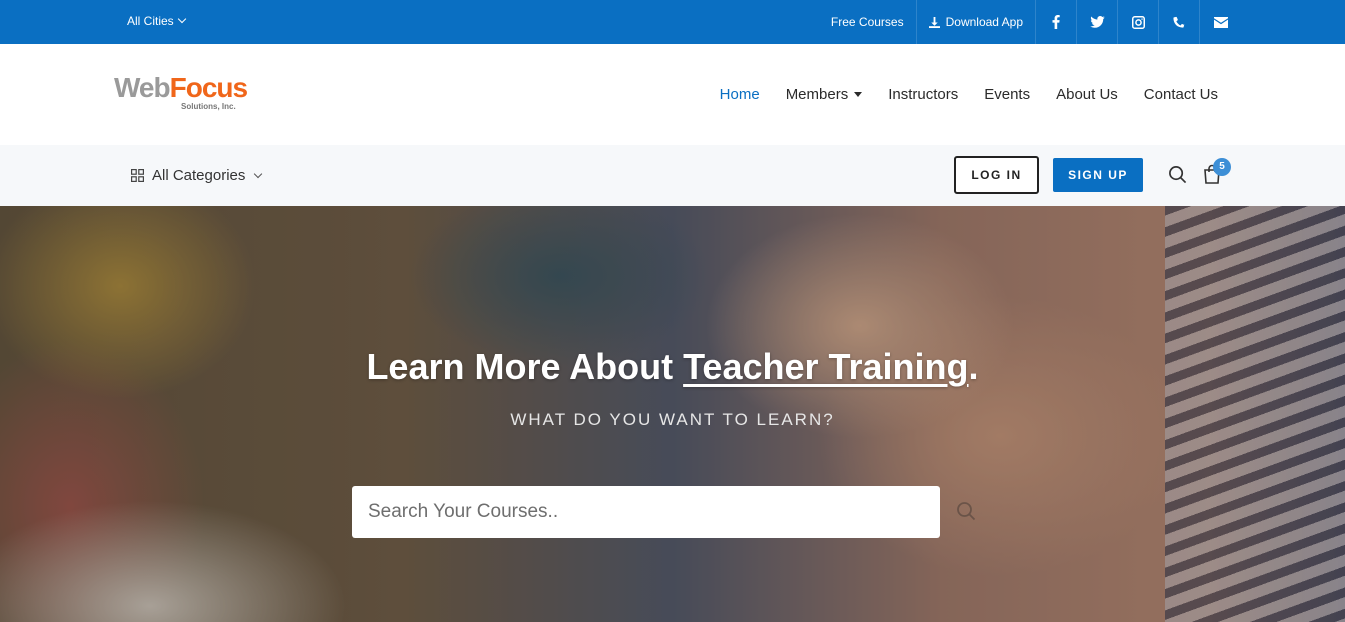 Image resolution: width=1345 pixels, height=622 pixels. Describe the element at coordinates (934, 22) in the screenshot. I see `download-icon` at that location.